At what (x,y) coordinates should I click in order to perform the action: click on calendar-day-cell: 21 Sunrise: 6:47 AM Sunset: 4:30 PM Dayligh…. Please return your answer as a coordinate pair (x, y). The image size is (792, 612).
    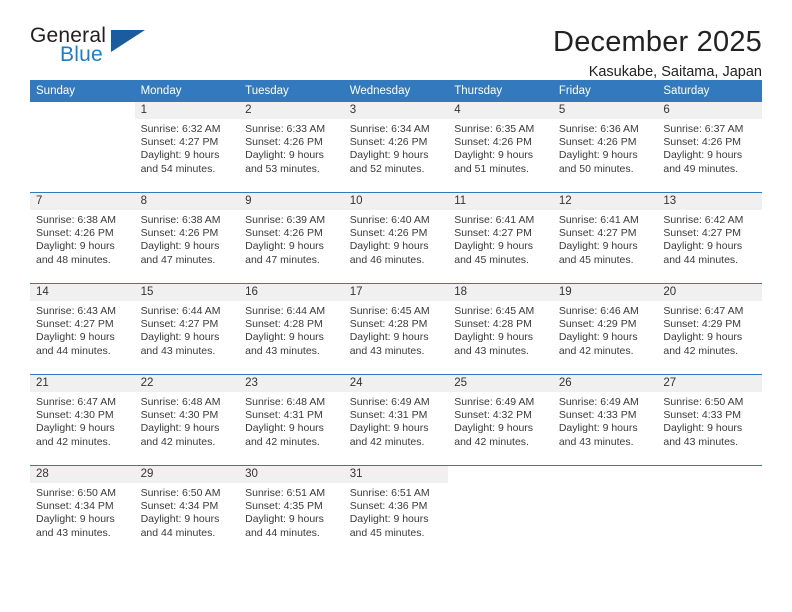
    Looking at the image, I should click on (82, 420).